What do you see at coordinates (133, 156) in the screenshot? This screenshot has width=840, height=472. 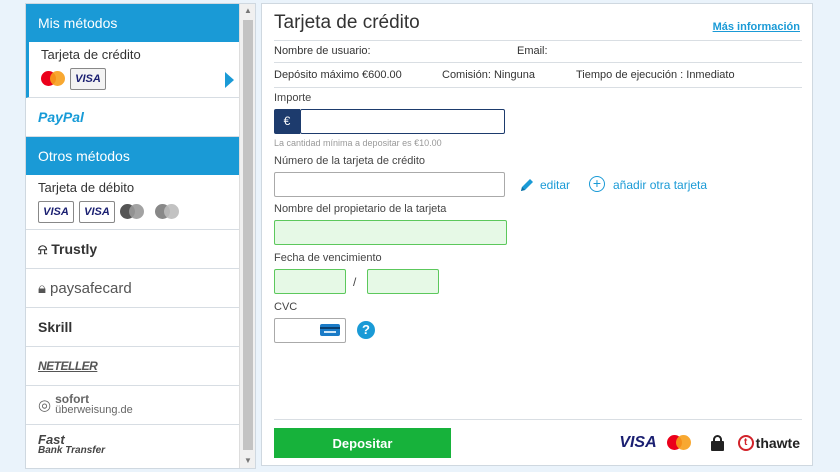 I see `other-methods-header: Otros métodos` at bounding box center [133, 156].